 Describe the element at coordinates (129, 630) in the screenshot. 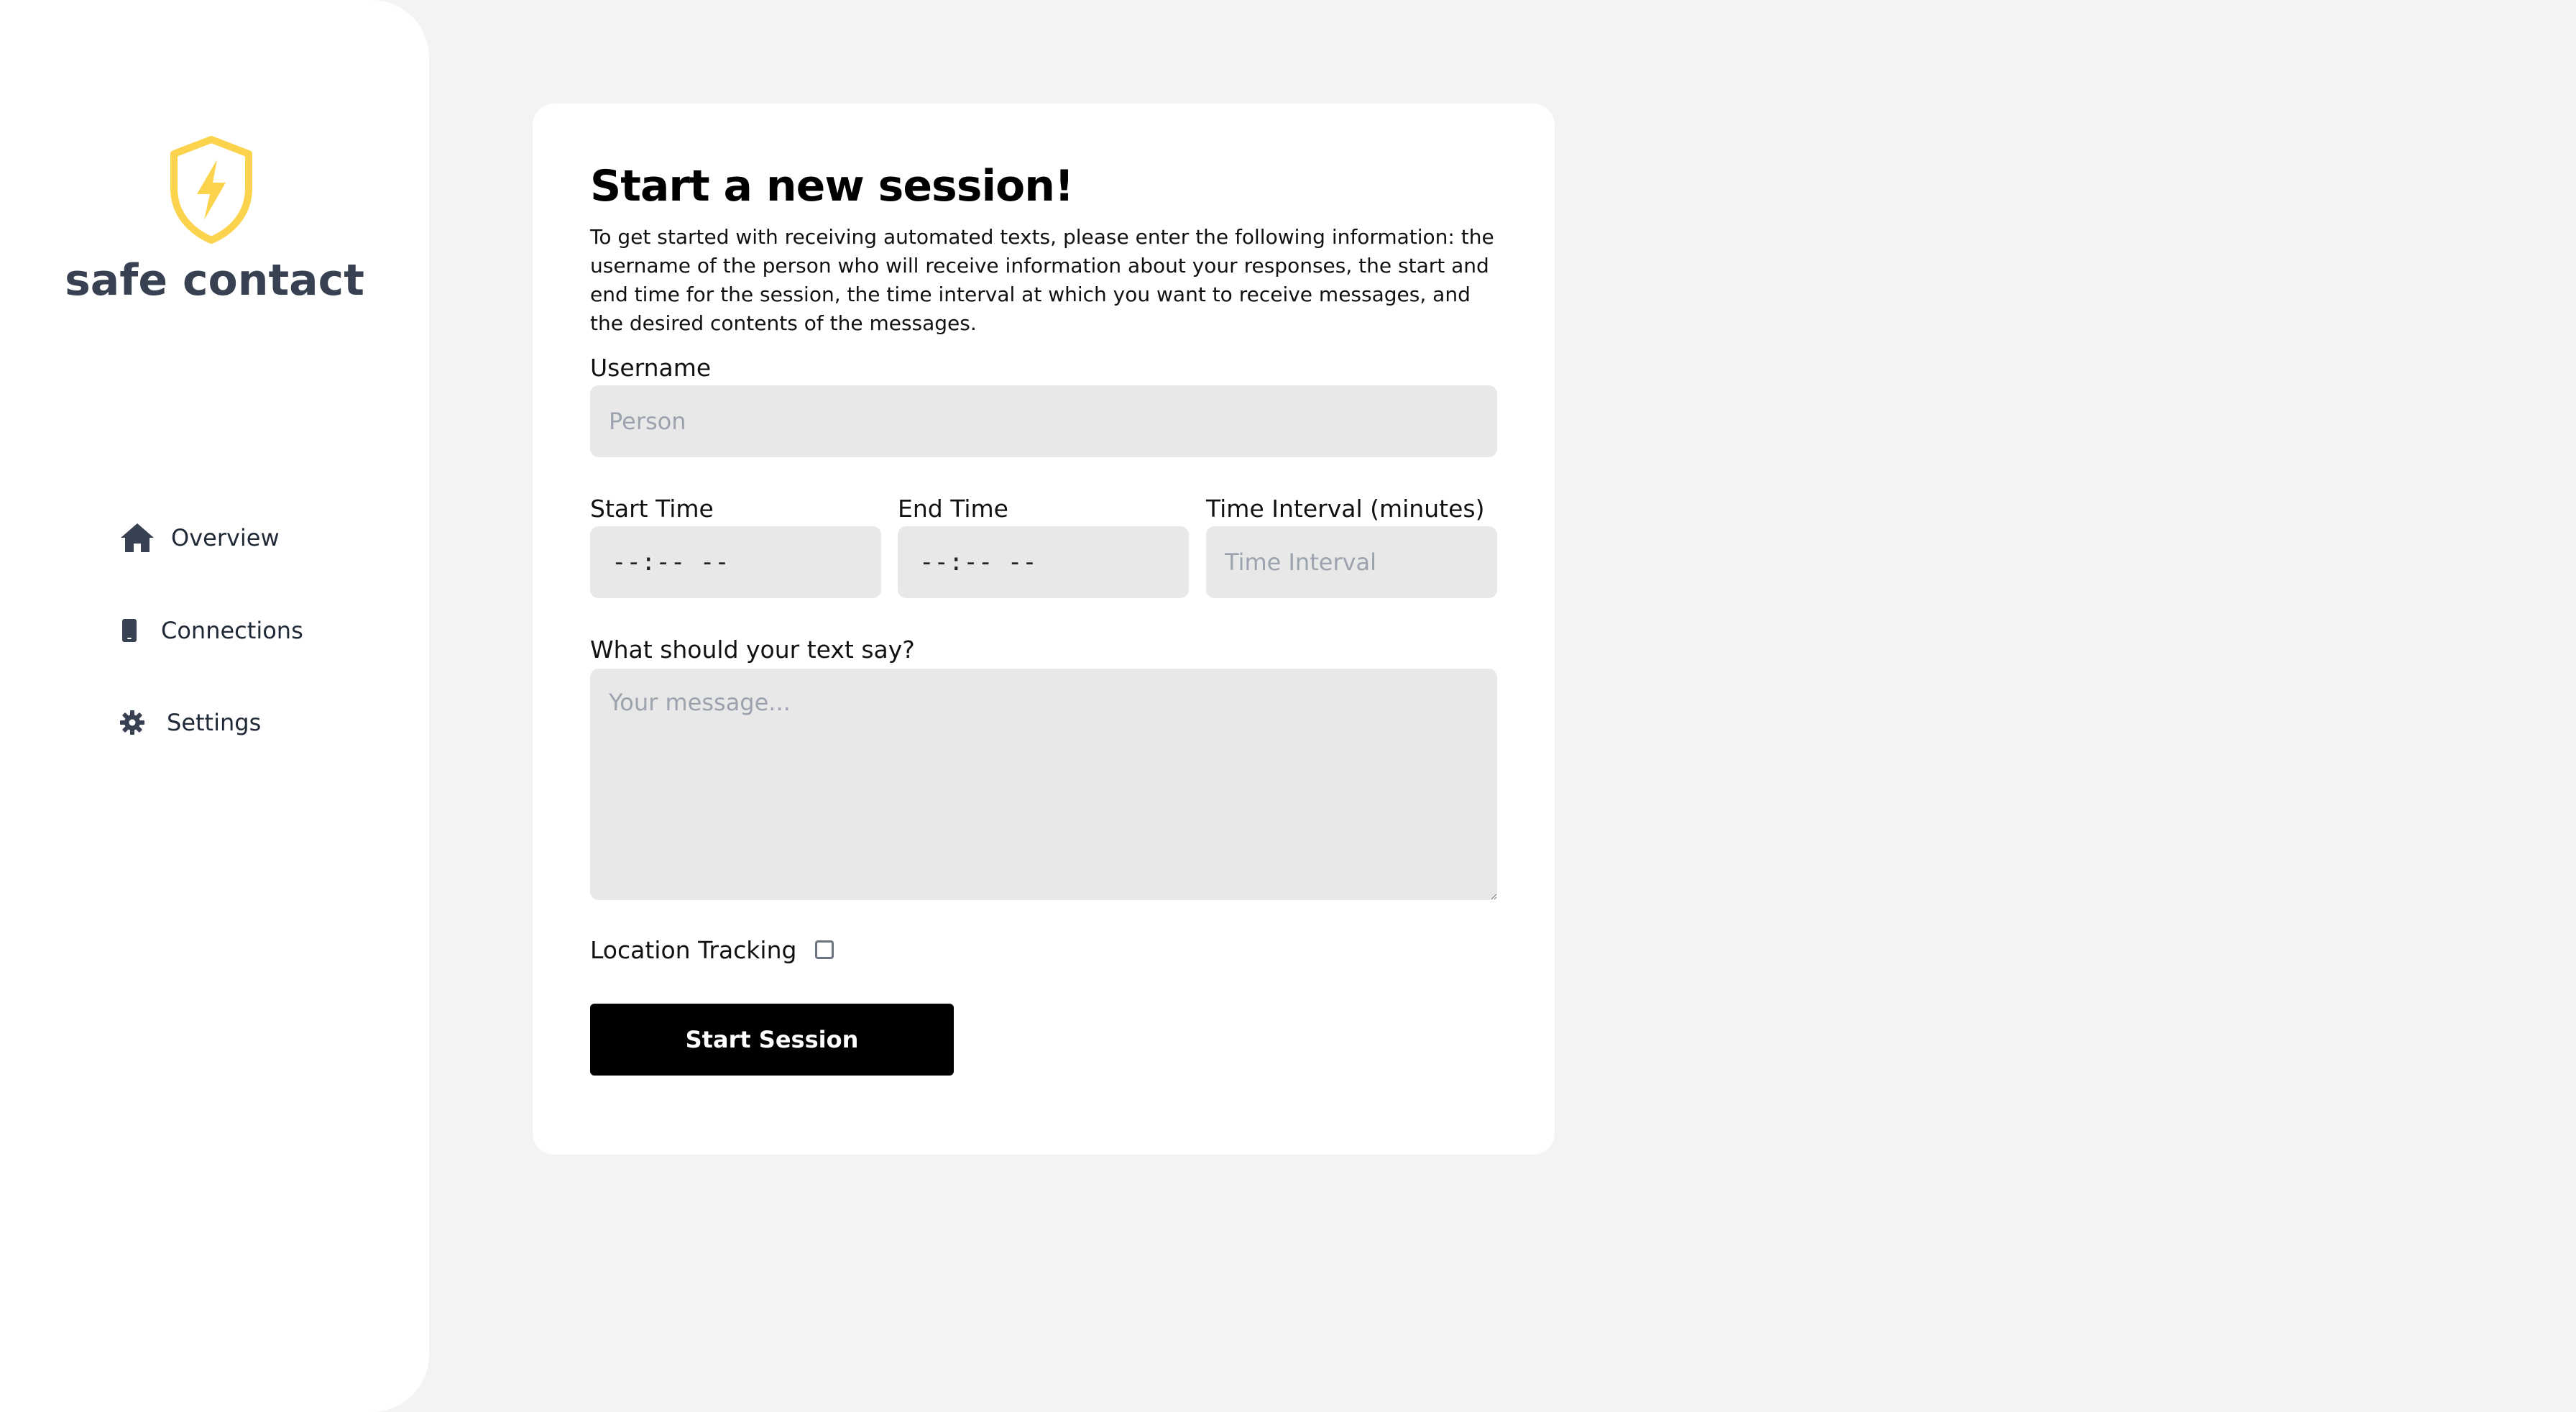

I see `phone-icon` at that location.